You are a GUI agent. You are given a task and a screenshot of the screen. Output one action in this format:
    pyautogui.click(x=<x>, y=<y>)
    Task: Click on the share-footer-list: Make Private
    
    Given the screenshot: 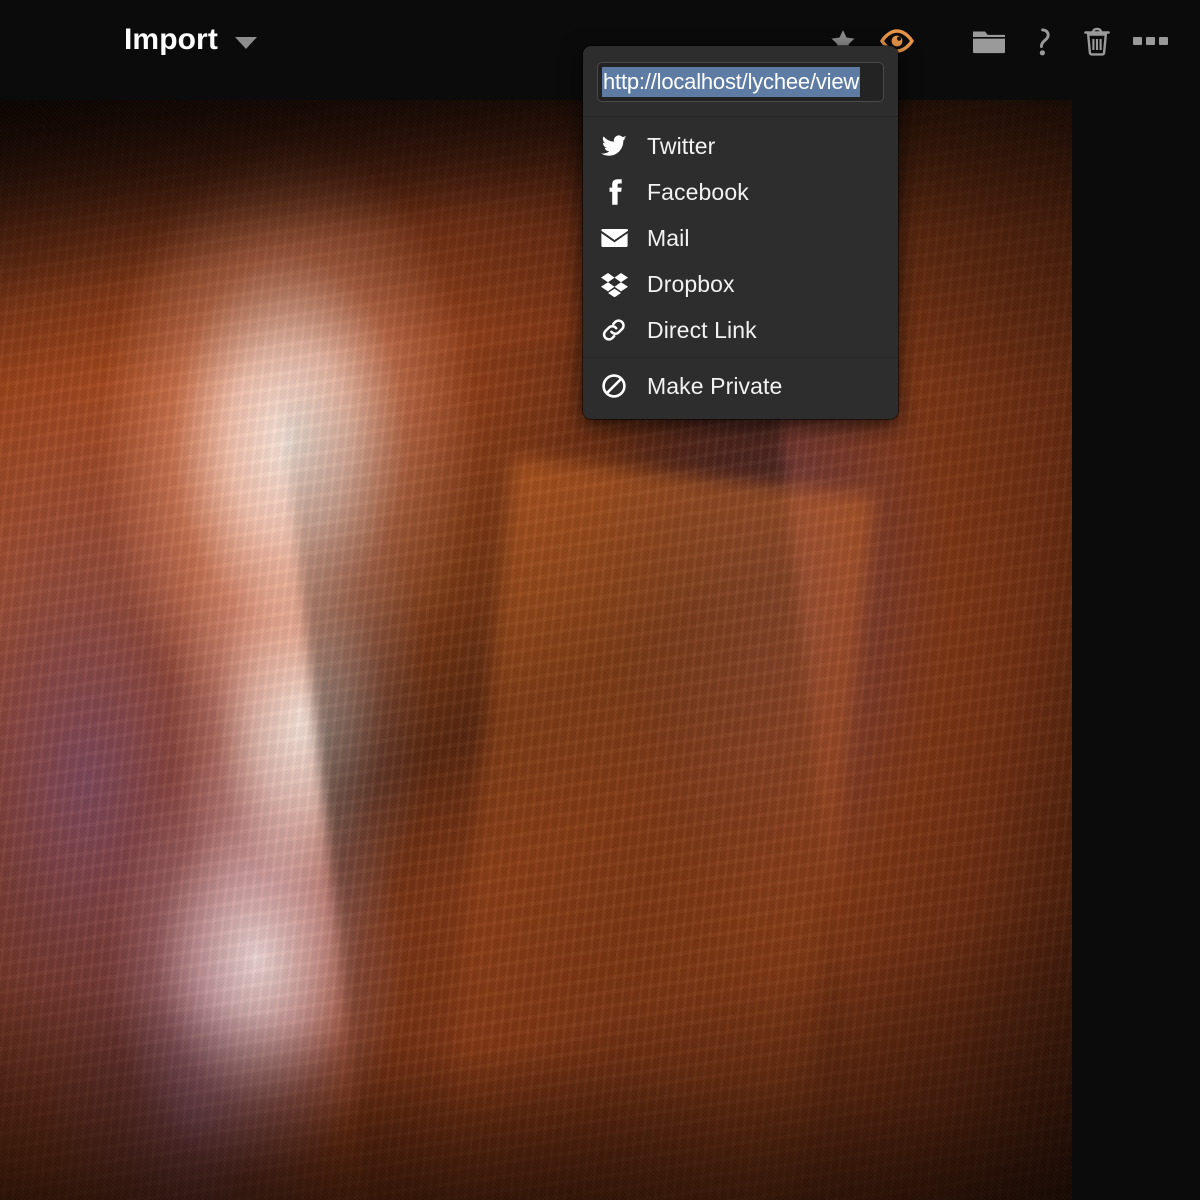 What is the action you would take?
    pyautogui.click(x=740, y=387)
    